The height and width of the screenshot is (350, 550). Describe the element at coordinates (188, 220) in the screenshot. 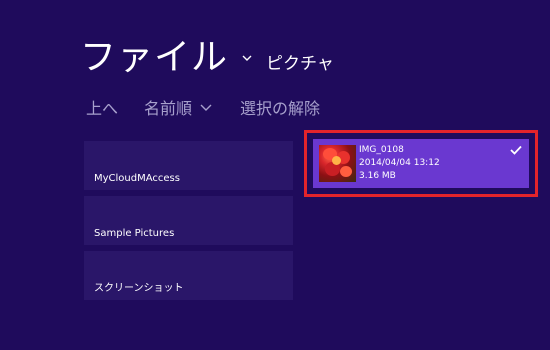

I see `folder-tile: Sample Pictures` at that location.